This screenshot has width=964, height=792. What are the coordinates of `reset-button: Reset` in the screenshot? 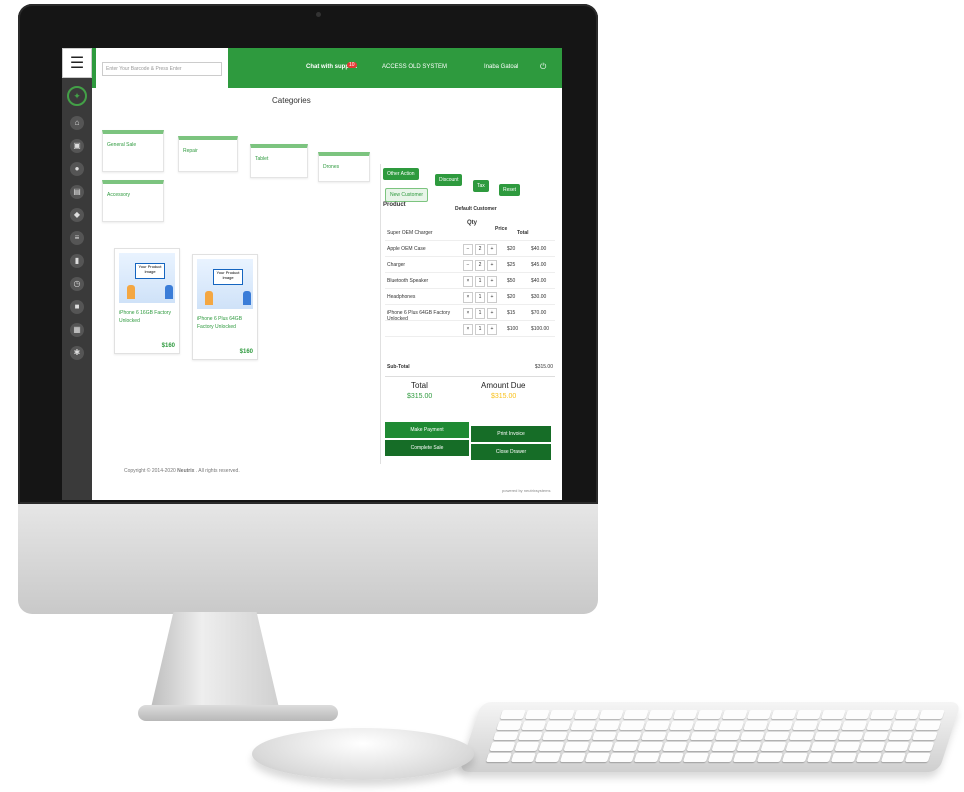 It's located at (510, 190).